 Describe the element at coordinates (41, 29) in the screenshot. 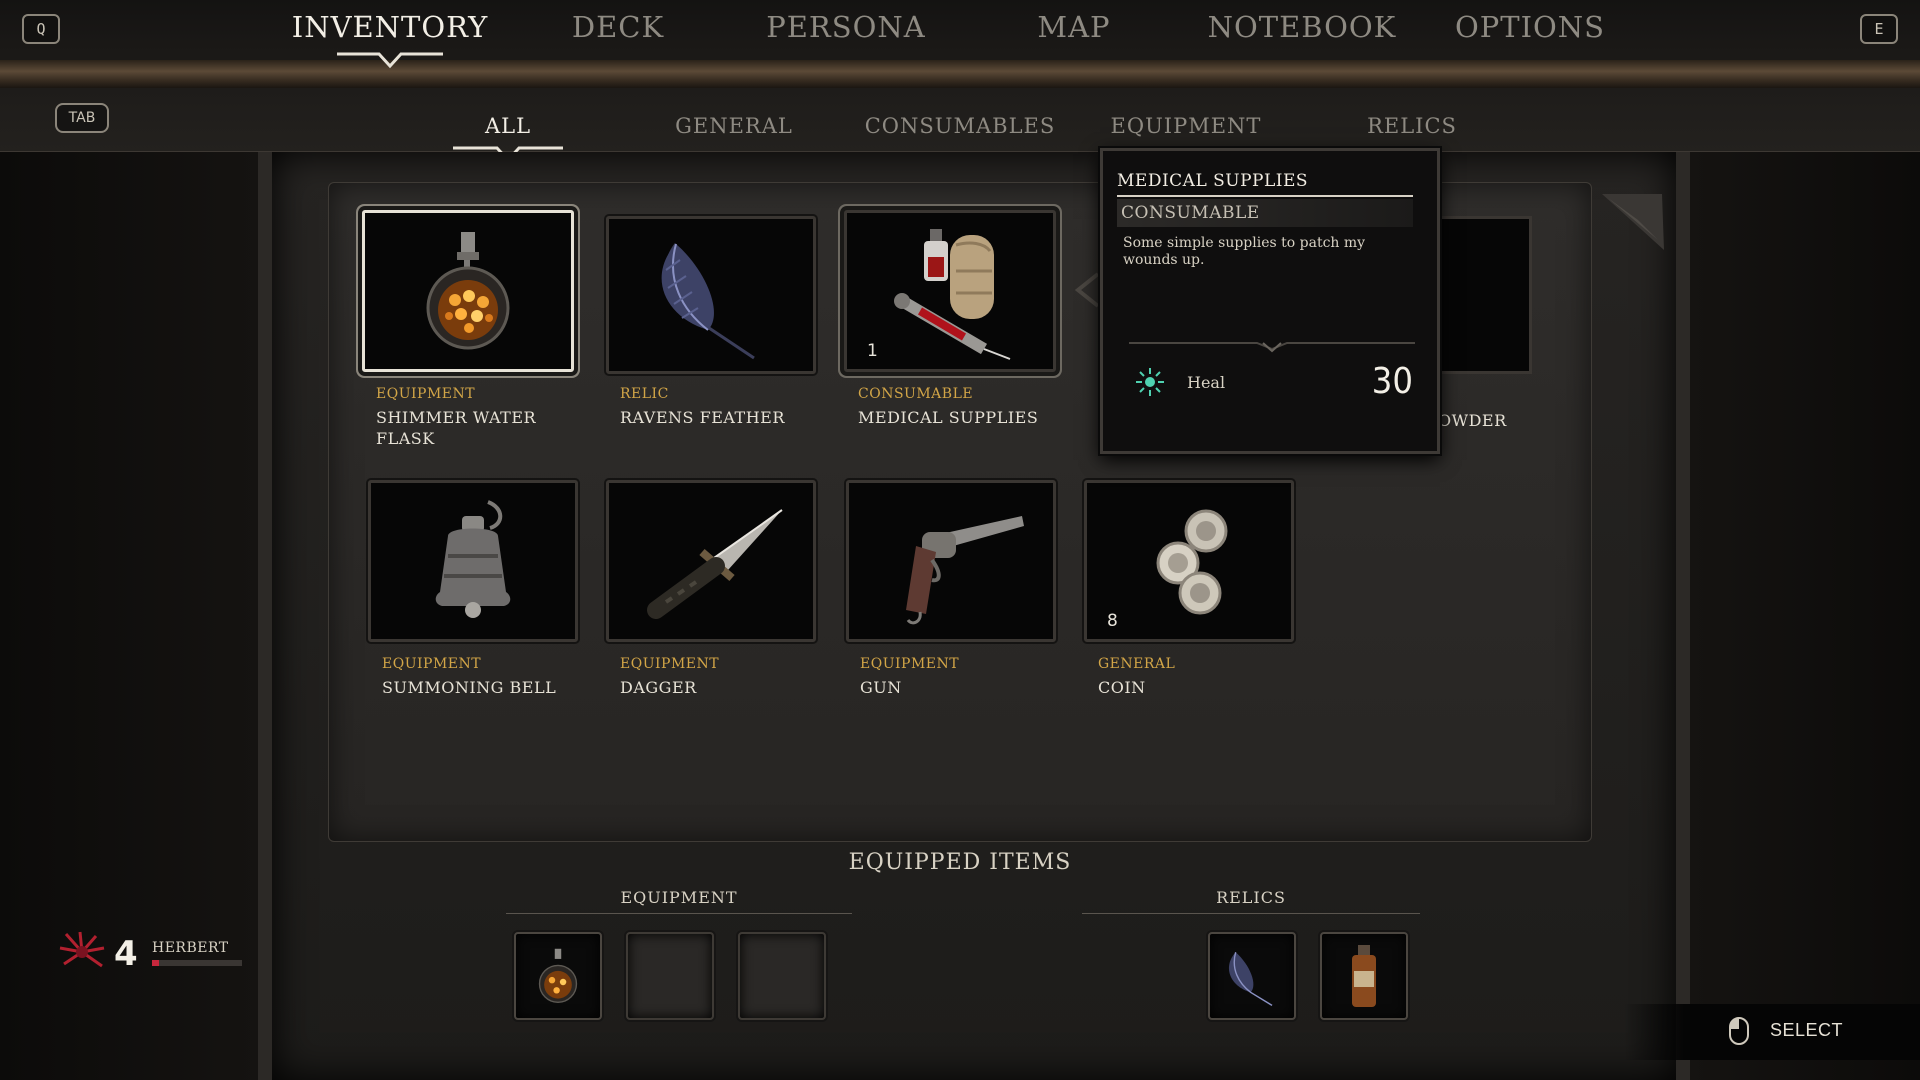

I see `key-hint-q: Q` at that location.